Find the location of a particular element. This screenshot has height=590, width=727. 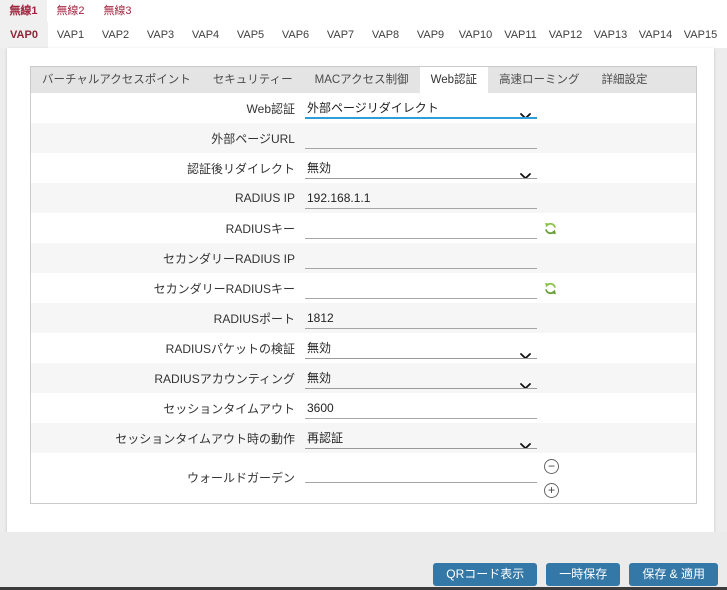

field-label: セカンダリーRADIUSキー is located at coordinates (224, 288).